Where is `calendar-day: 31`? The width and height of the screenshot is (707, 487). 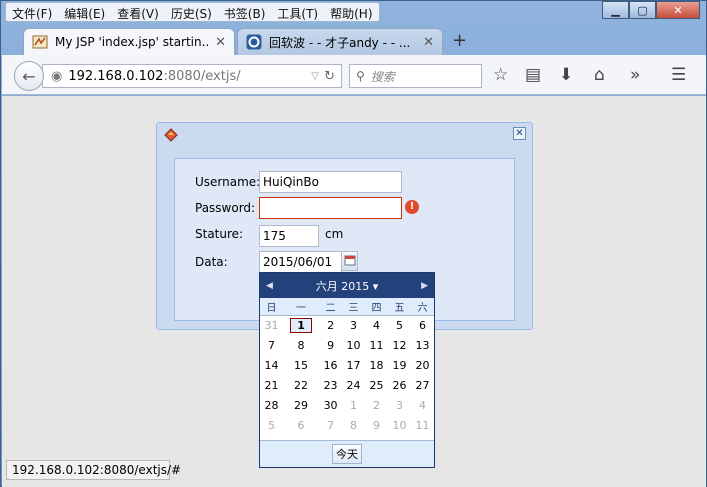 calendar-day: 31 is located at coordinates (271, 325).